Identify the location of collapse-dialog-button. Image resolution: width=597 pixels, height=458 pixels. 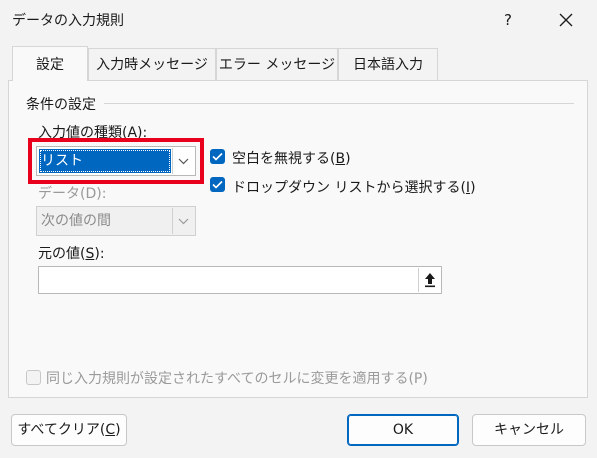
(429, 280).